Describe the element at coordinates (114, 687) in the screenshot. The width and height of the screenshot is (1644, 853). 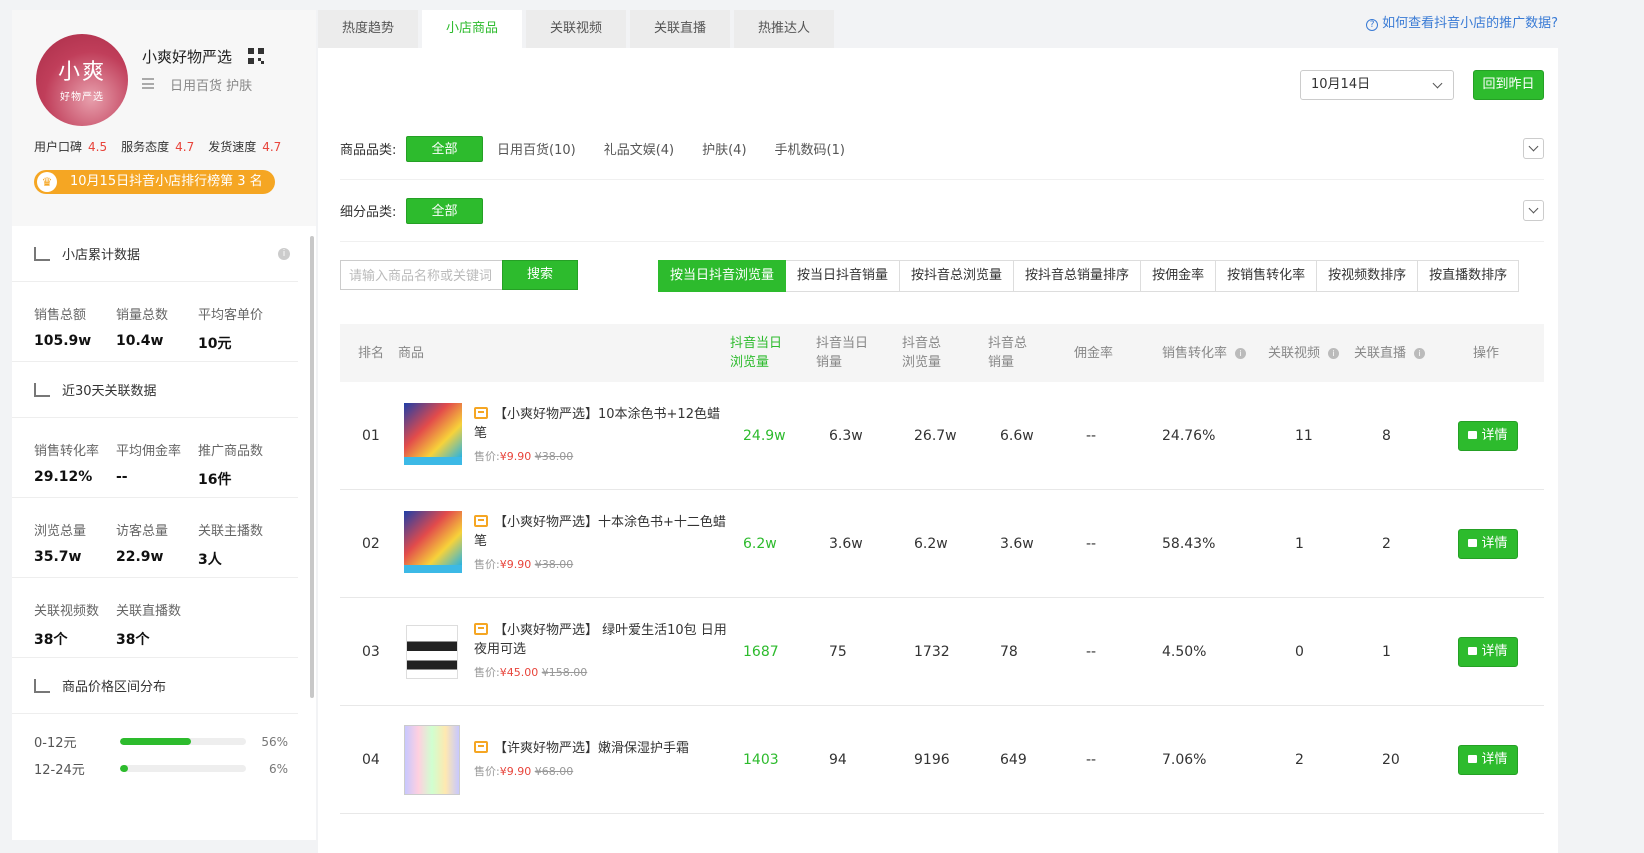
I see `section-title: 商品价格区间分布` at that location.